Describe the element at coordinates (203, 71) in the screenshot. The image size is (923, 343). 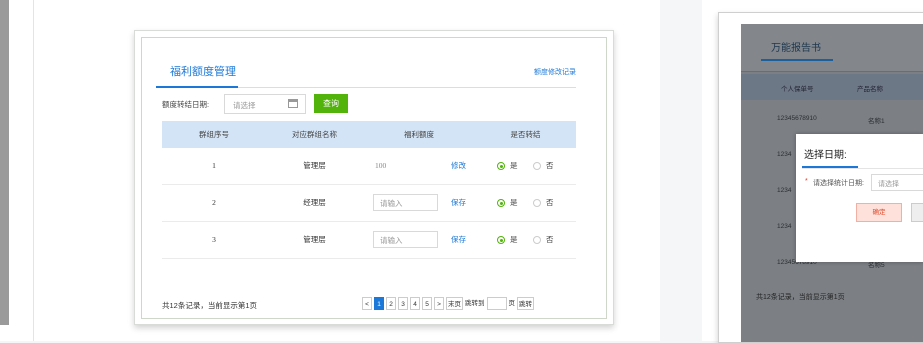
I see `tab-welfare-quota: 福利额度管理` at that location.